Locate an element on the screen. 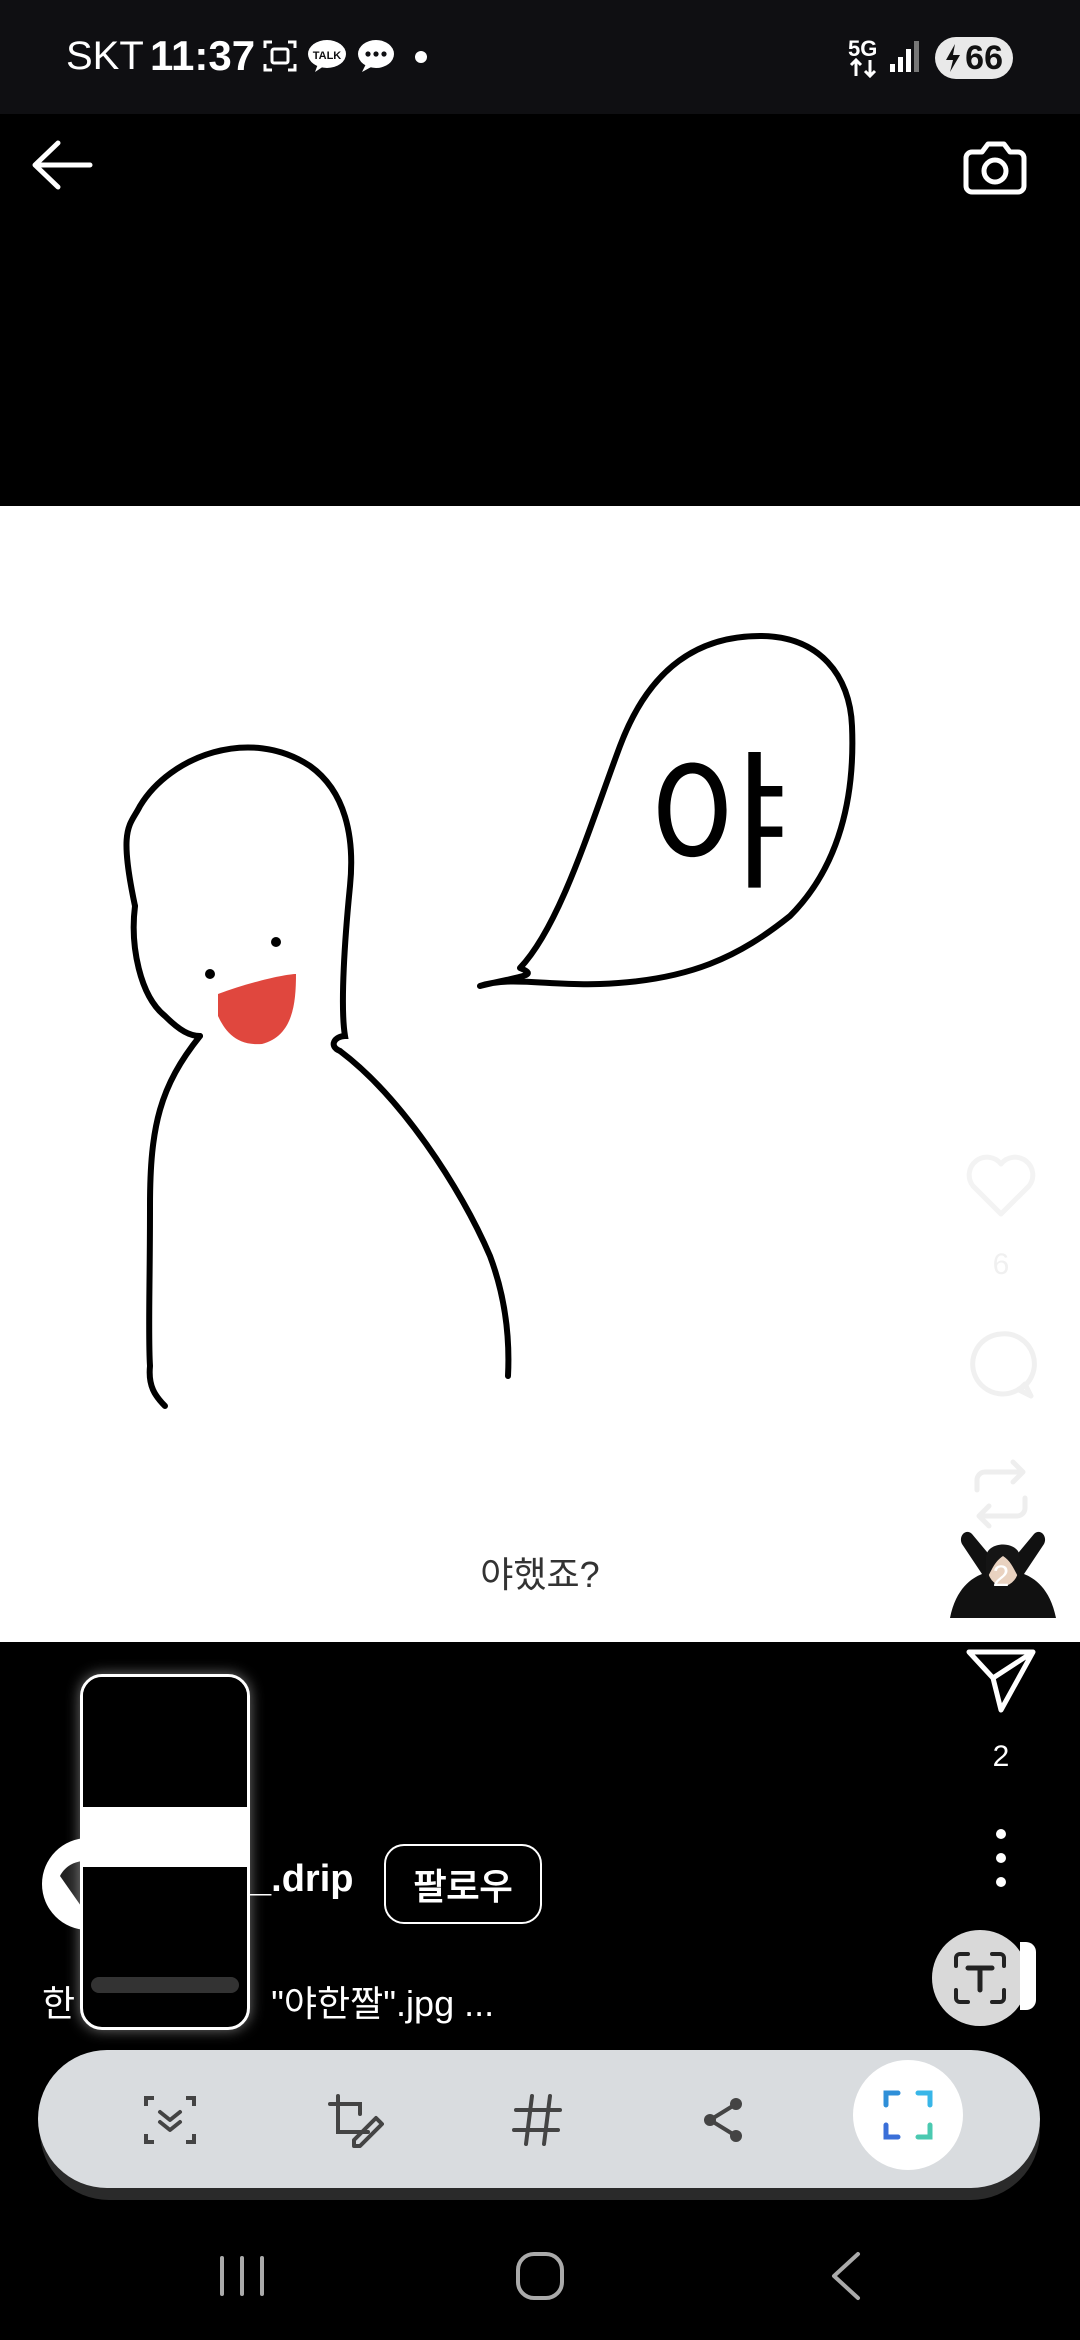 This screenshot has height=2340, width=1080. kakaotalk-icon: TALK is located at coordinates (327, 56).